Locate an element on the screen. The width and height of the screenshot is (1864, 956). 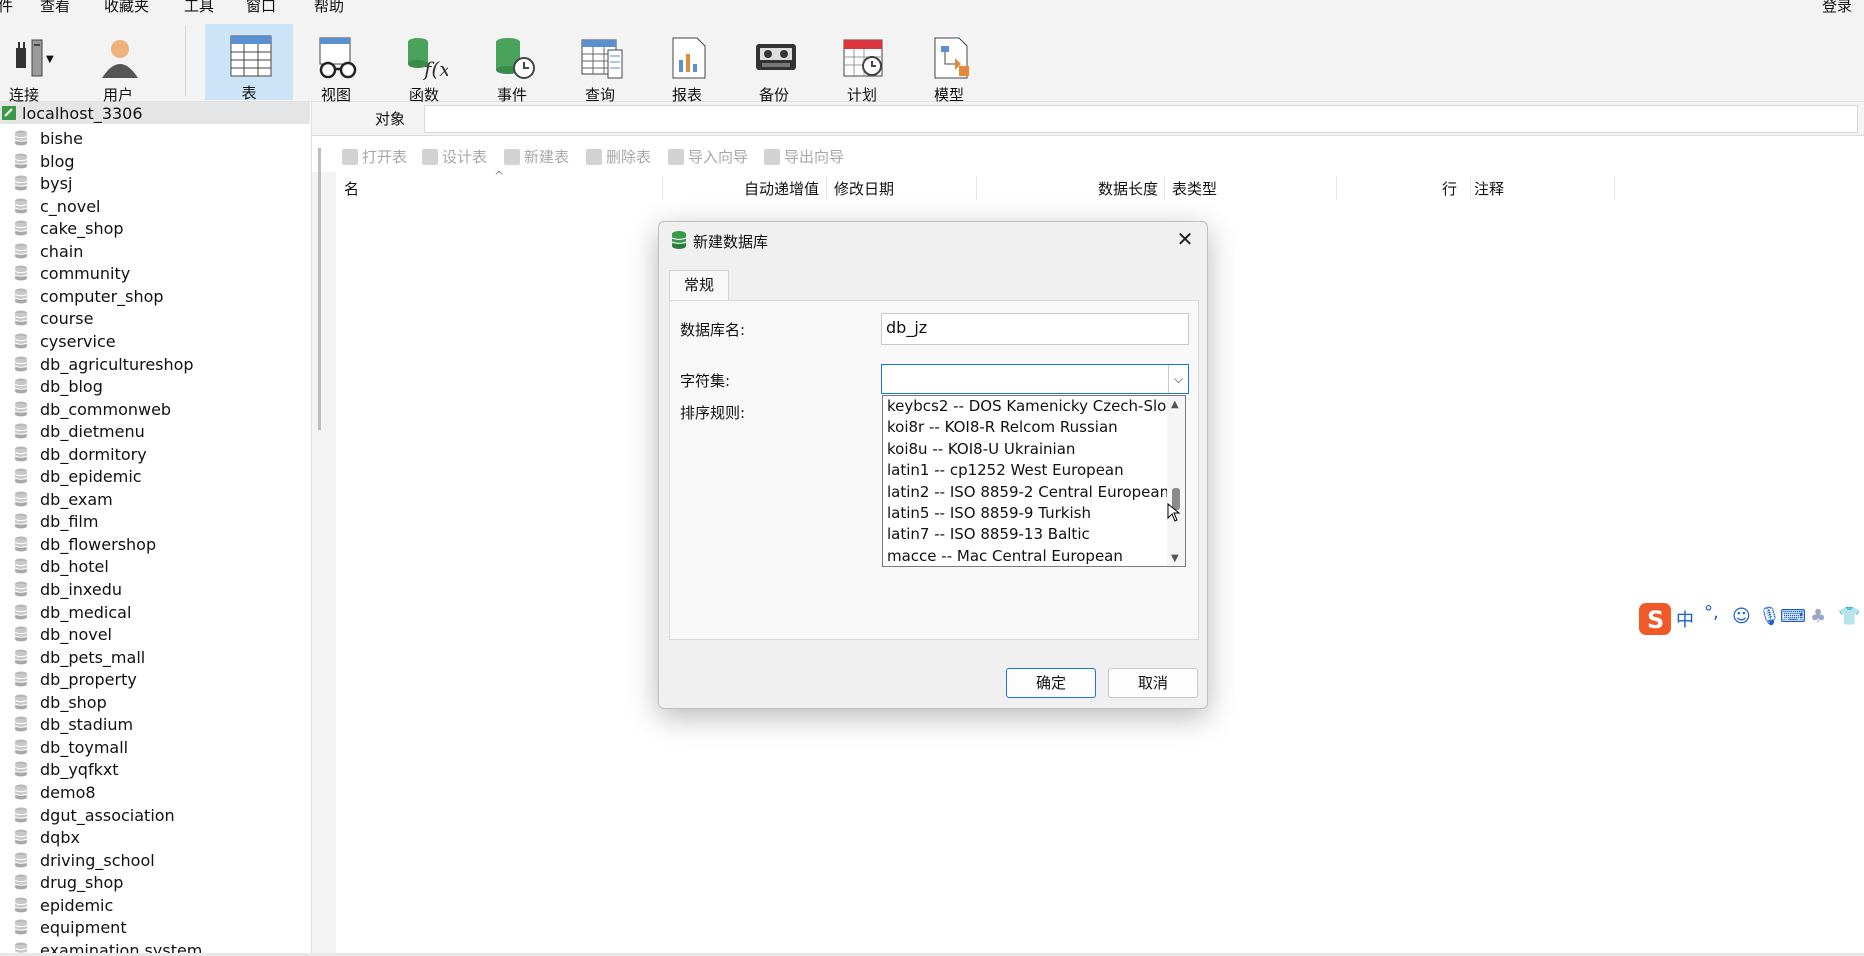
toolbar-connection-button: ▼ 连接 is located at coordinates (34, 69).